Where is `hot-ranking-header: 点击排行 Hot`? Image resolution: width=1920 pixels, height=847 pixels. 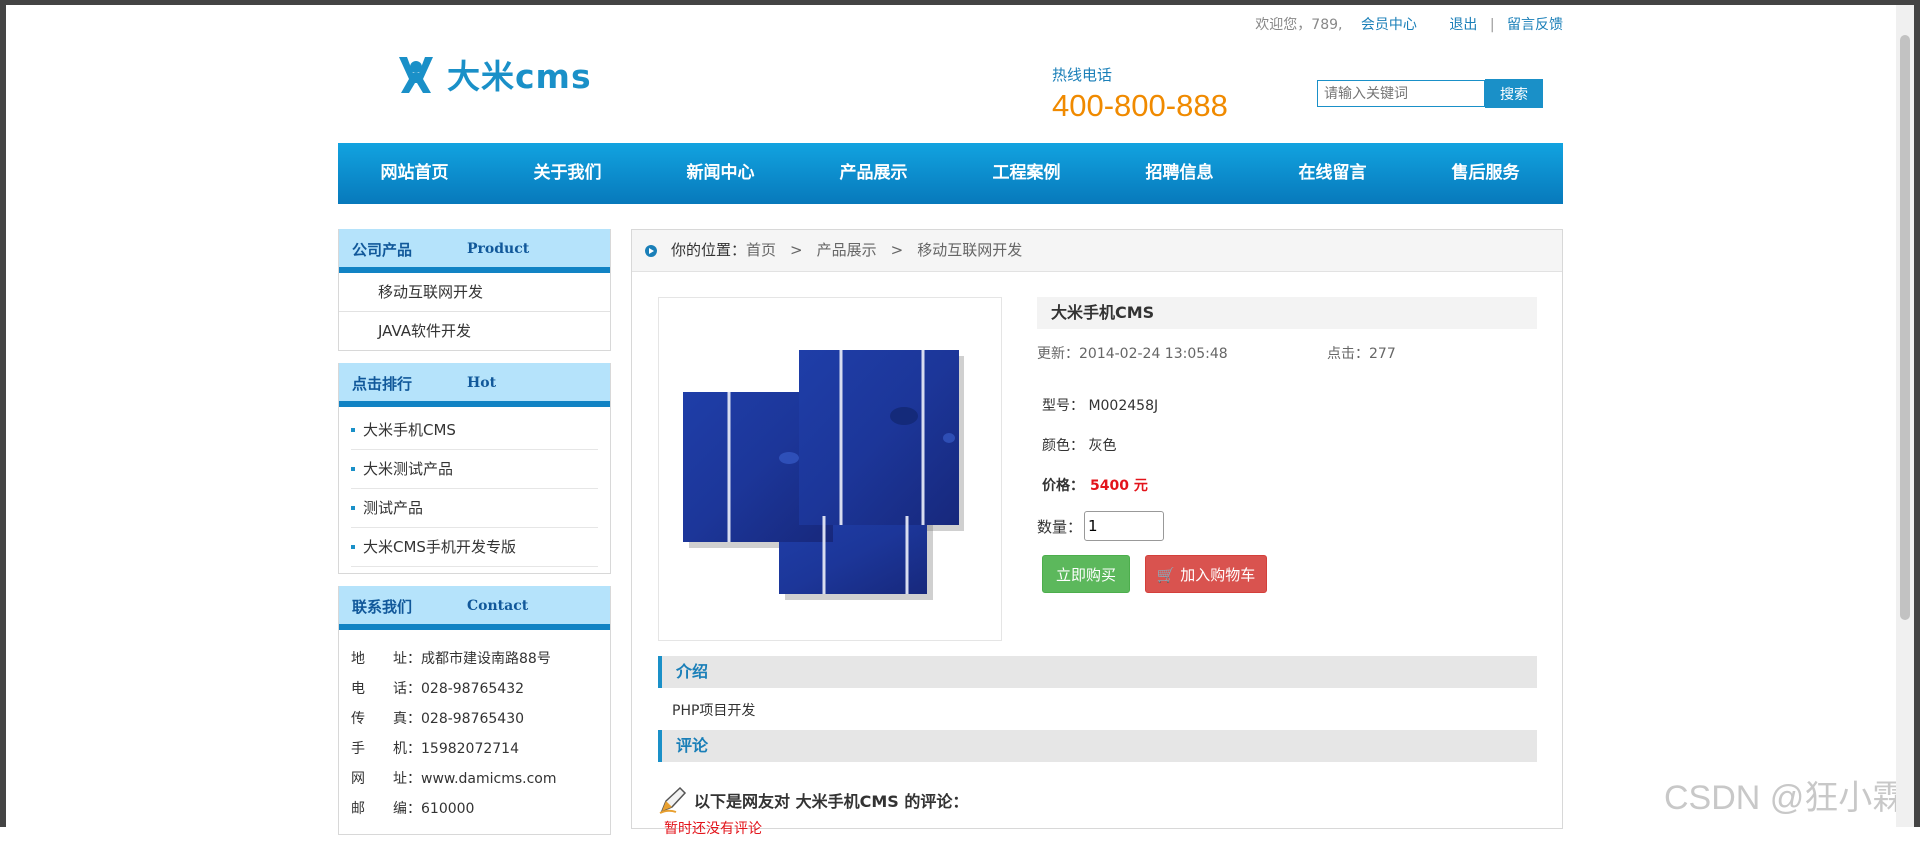
hot-ranking-header: 点击排行 Hot is located at coordinates (474, 385).